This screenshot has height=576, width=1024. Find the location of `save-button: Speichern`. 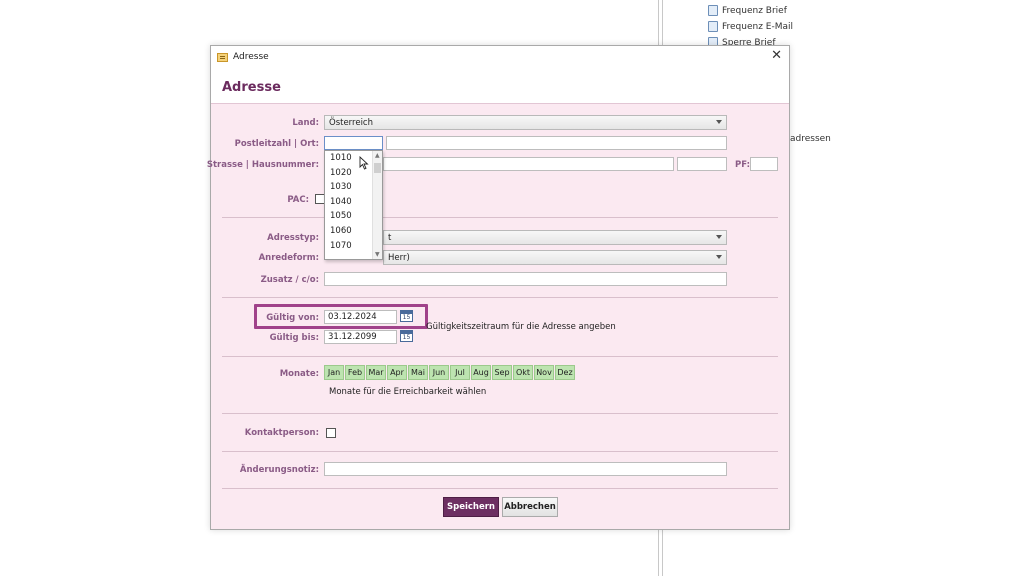

save-button: Speichern is located at coordinates (471, 507).